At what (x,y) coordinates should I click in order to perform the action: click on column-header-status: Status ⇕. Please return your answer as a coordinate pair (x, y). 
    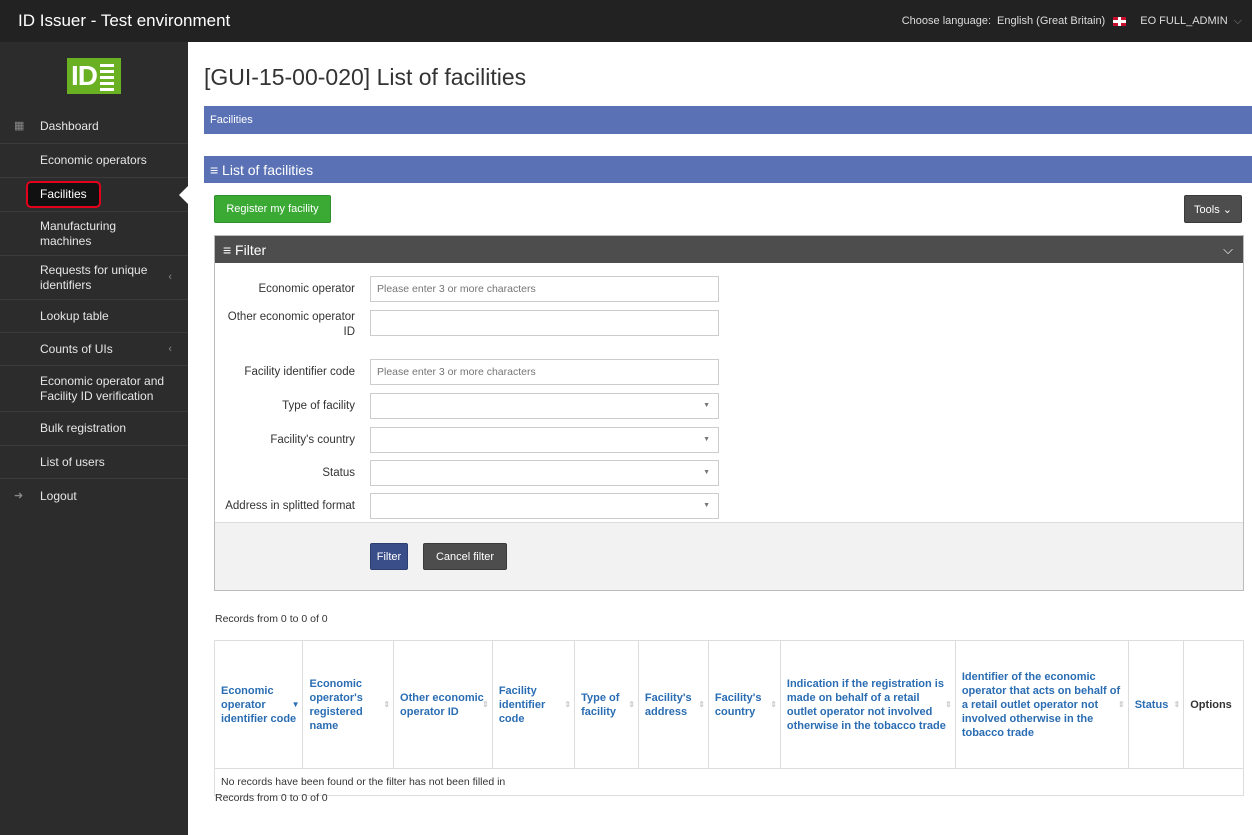
    Looking at the image, I should click on (1156, 704).